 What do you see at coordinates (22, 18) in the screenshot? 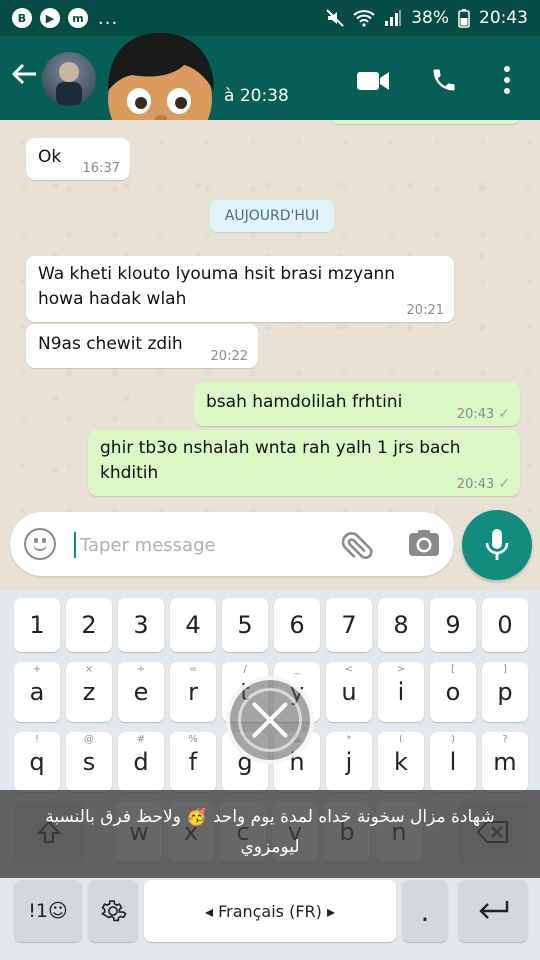
I see `b-app-icon: B` at bounding box center [22, 18].